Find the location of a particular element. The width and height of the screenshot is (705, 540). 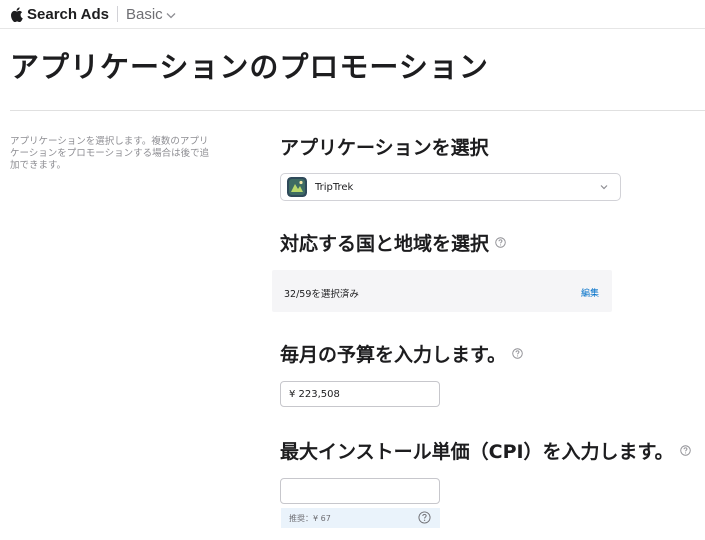

page-title: アプリケーションのプロモーション is located at coordinates (249, 67).